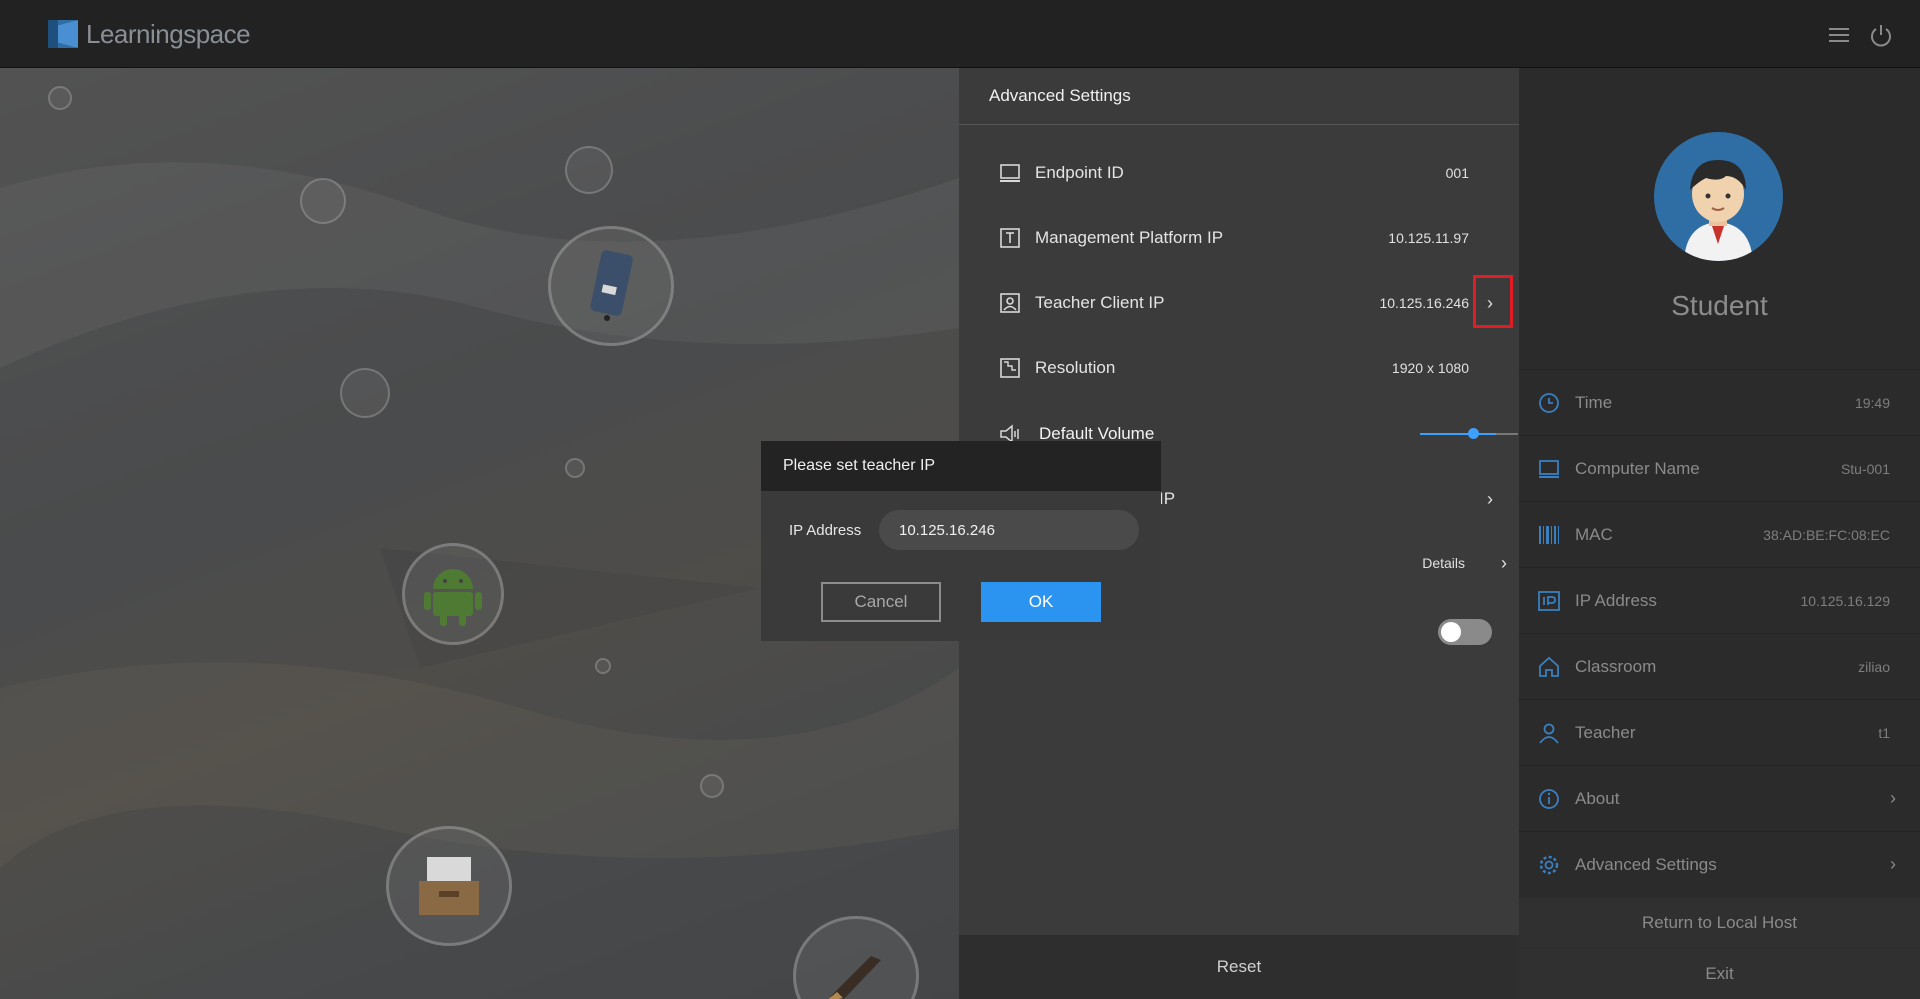 The image size is (1920, 999). What do you see at coordinates (1239, 96) in the screenshot?
I see `settings-title: Advanced Settings` at bounding box center [1239, 96].